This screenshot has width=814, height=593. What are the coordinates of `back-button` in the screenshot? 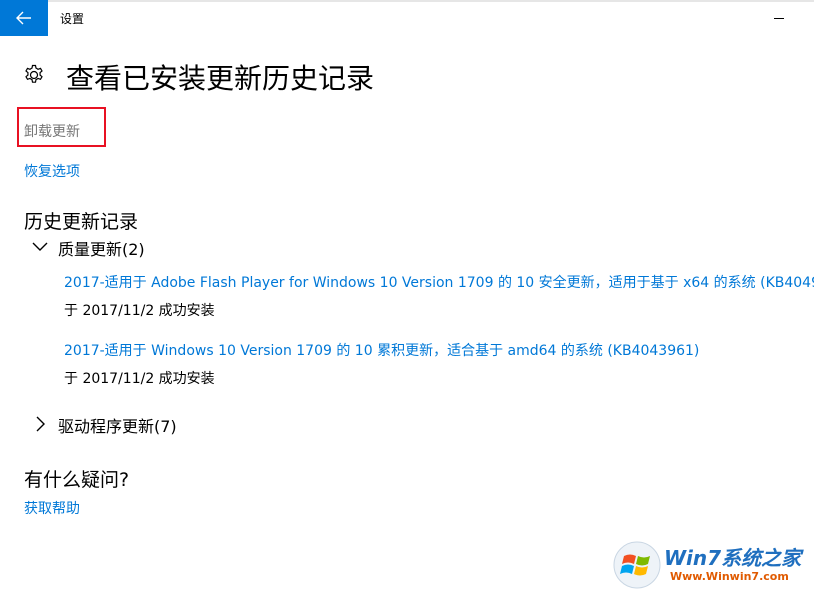 It's located at (24, 18).